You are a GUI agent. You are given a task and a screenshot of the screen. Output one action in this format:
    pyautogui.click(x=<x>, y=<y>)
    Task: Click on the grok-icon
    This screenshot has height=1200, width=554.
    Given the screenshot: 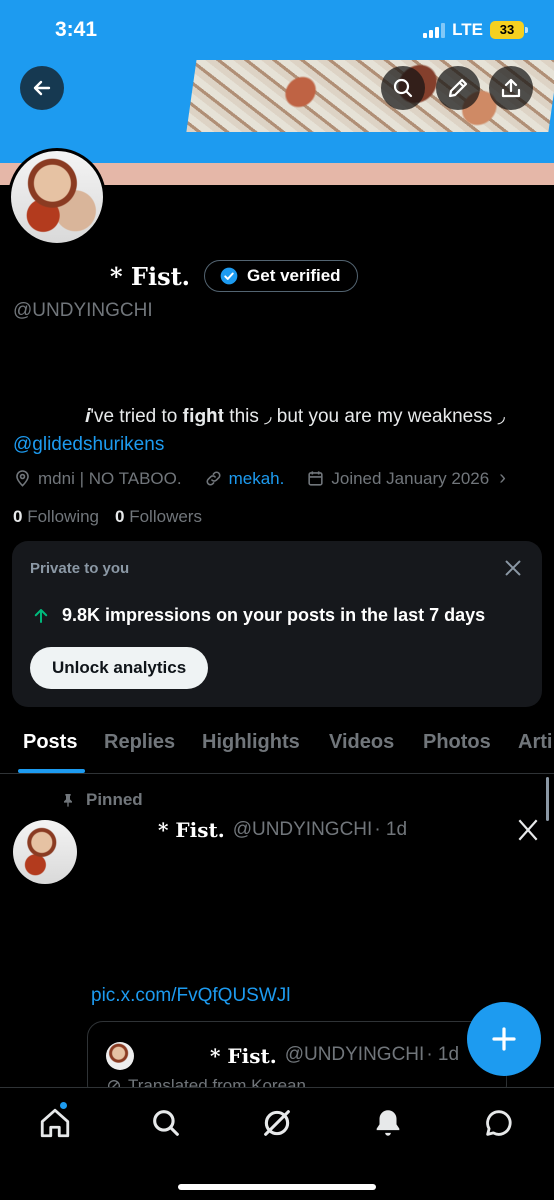 What is the action you would take?
    pyautogui.click(x=277, y=1123)
    